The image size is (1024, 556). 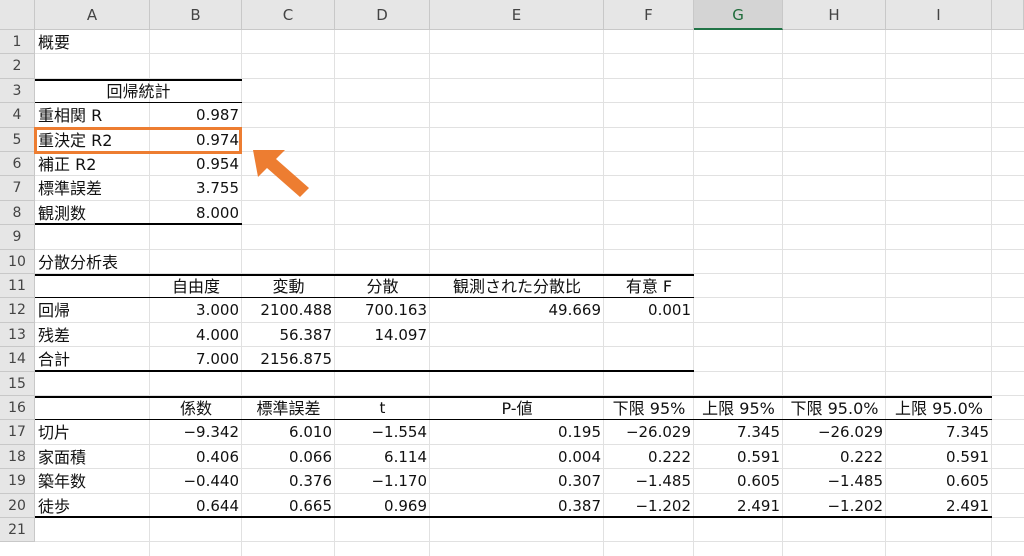 What do you see at coordinates (649, 286) in the screenshot?
I see `anova-header: 有意 F` at bounding box center [649, 286].